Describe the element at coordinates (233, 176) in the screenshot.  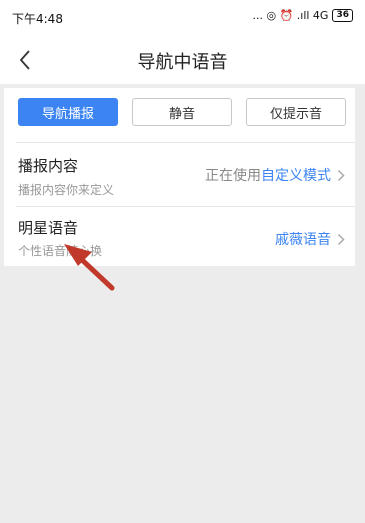
I see `broadcast-status-prefix: 正在使用` at that location.